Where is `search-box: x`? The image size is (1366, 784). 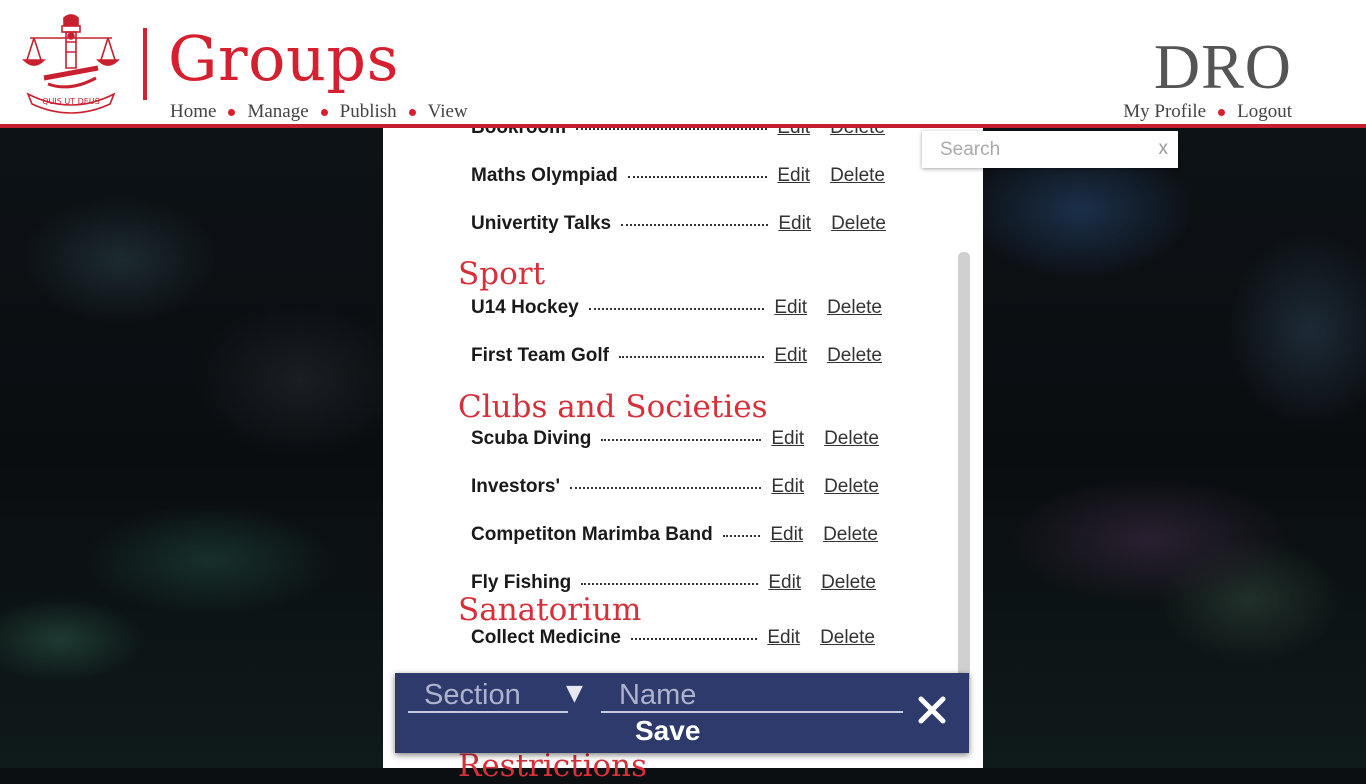
search-box: x is located at coordinates (1050, 149).